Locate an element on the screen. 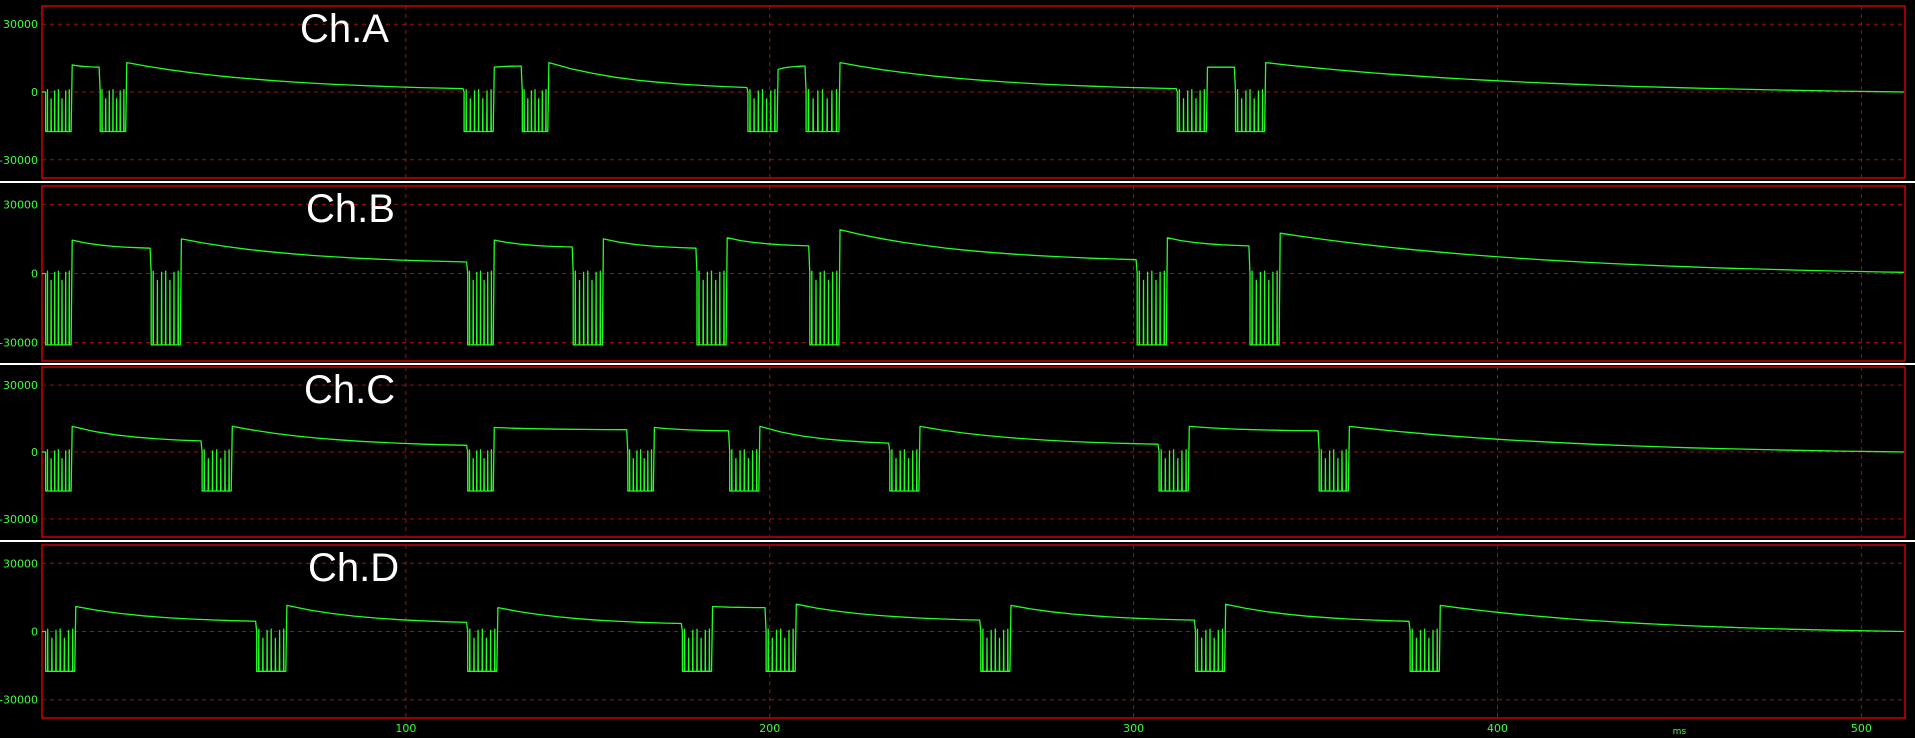  channel-title: Ch.B is located at coordinates (350, 209).